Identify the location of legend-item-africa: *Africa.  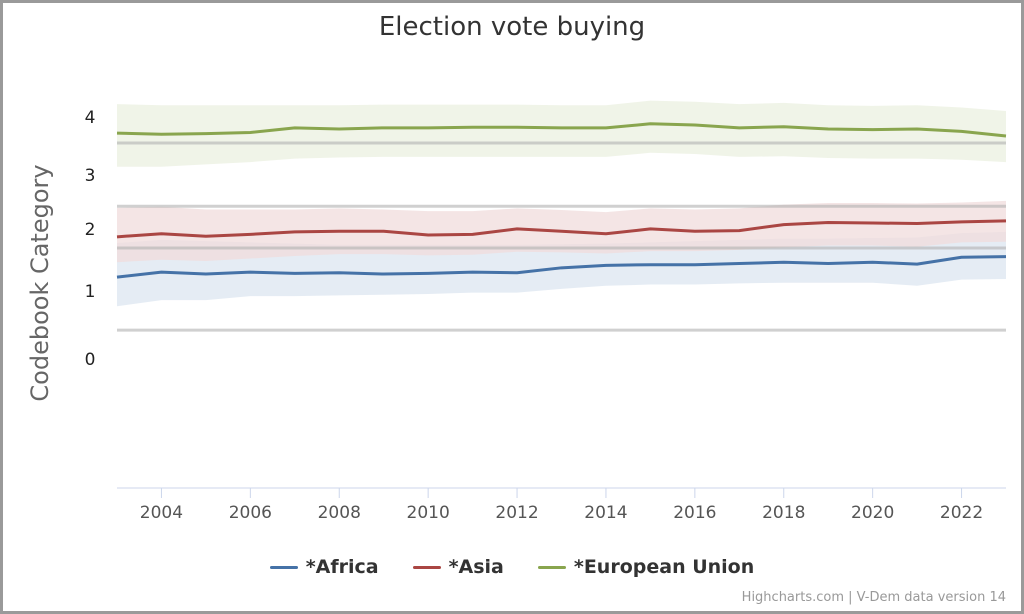
(324, 567).